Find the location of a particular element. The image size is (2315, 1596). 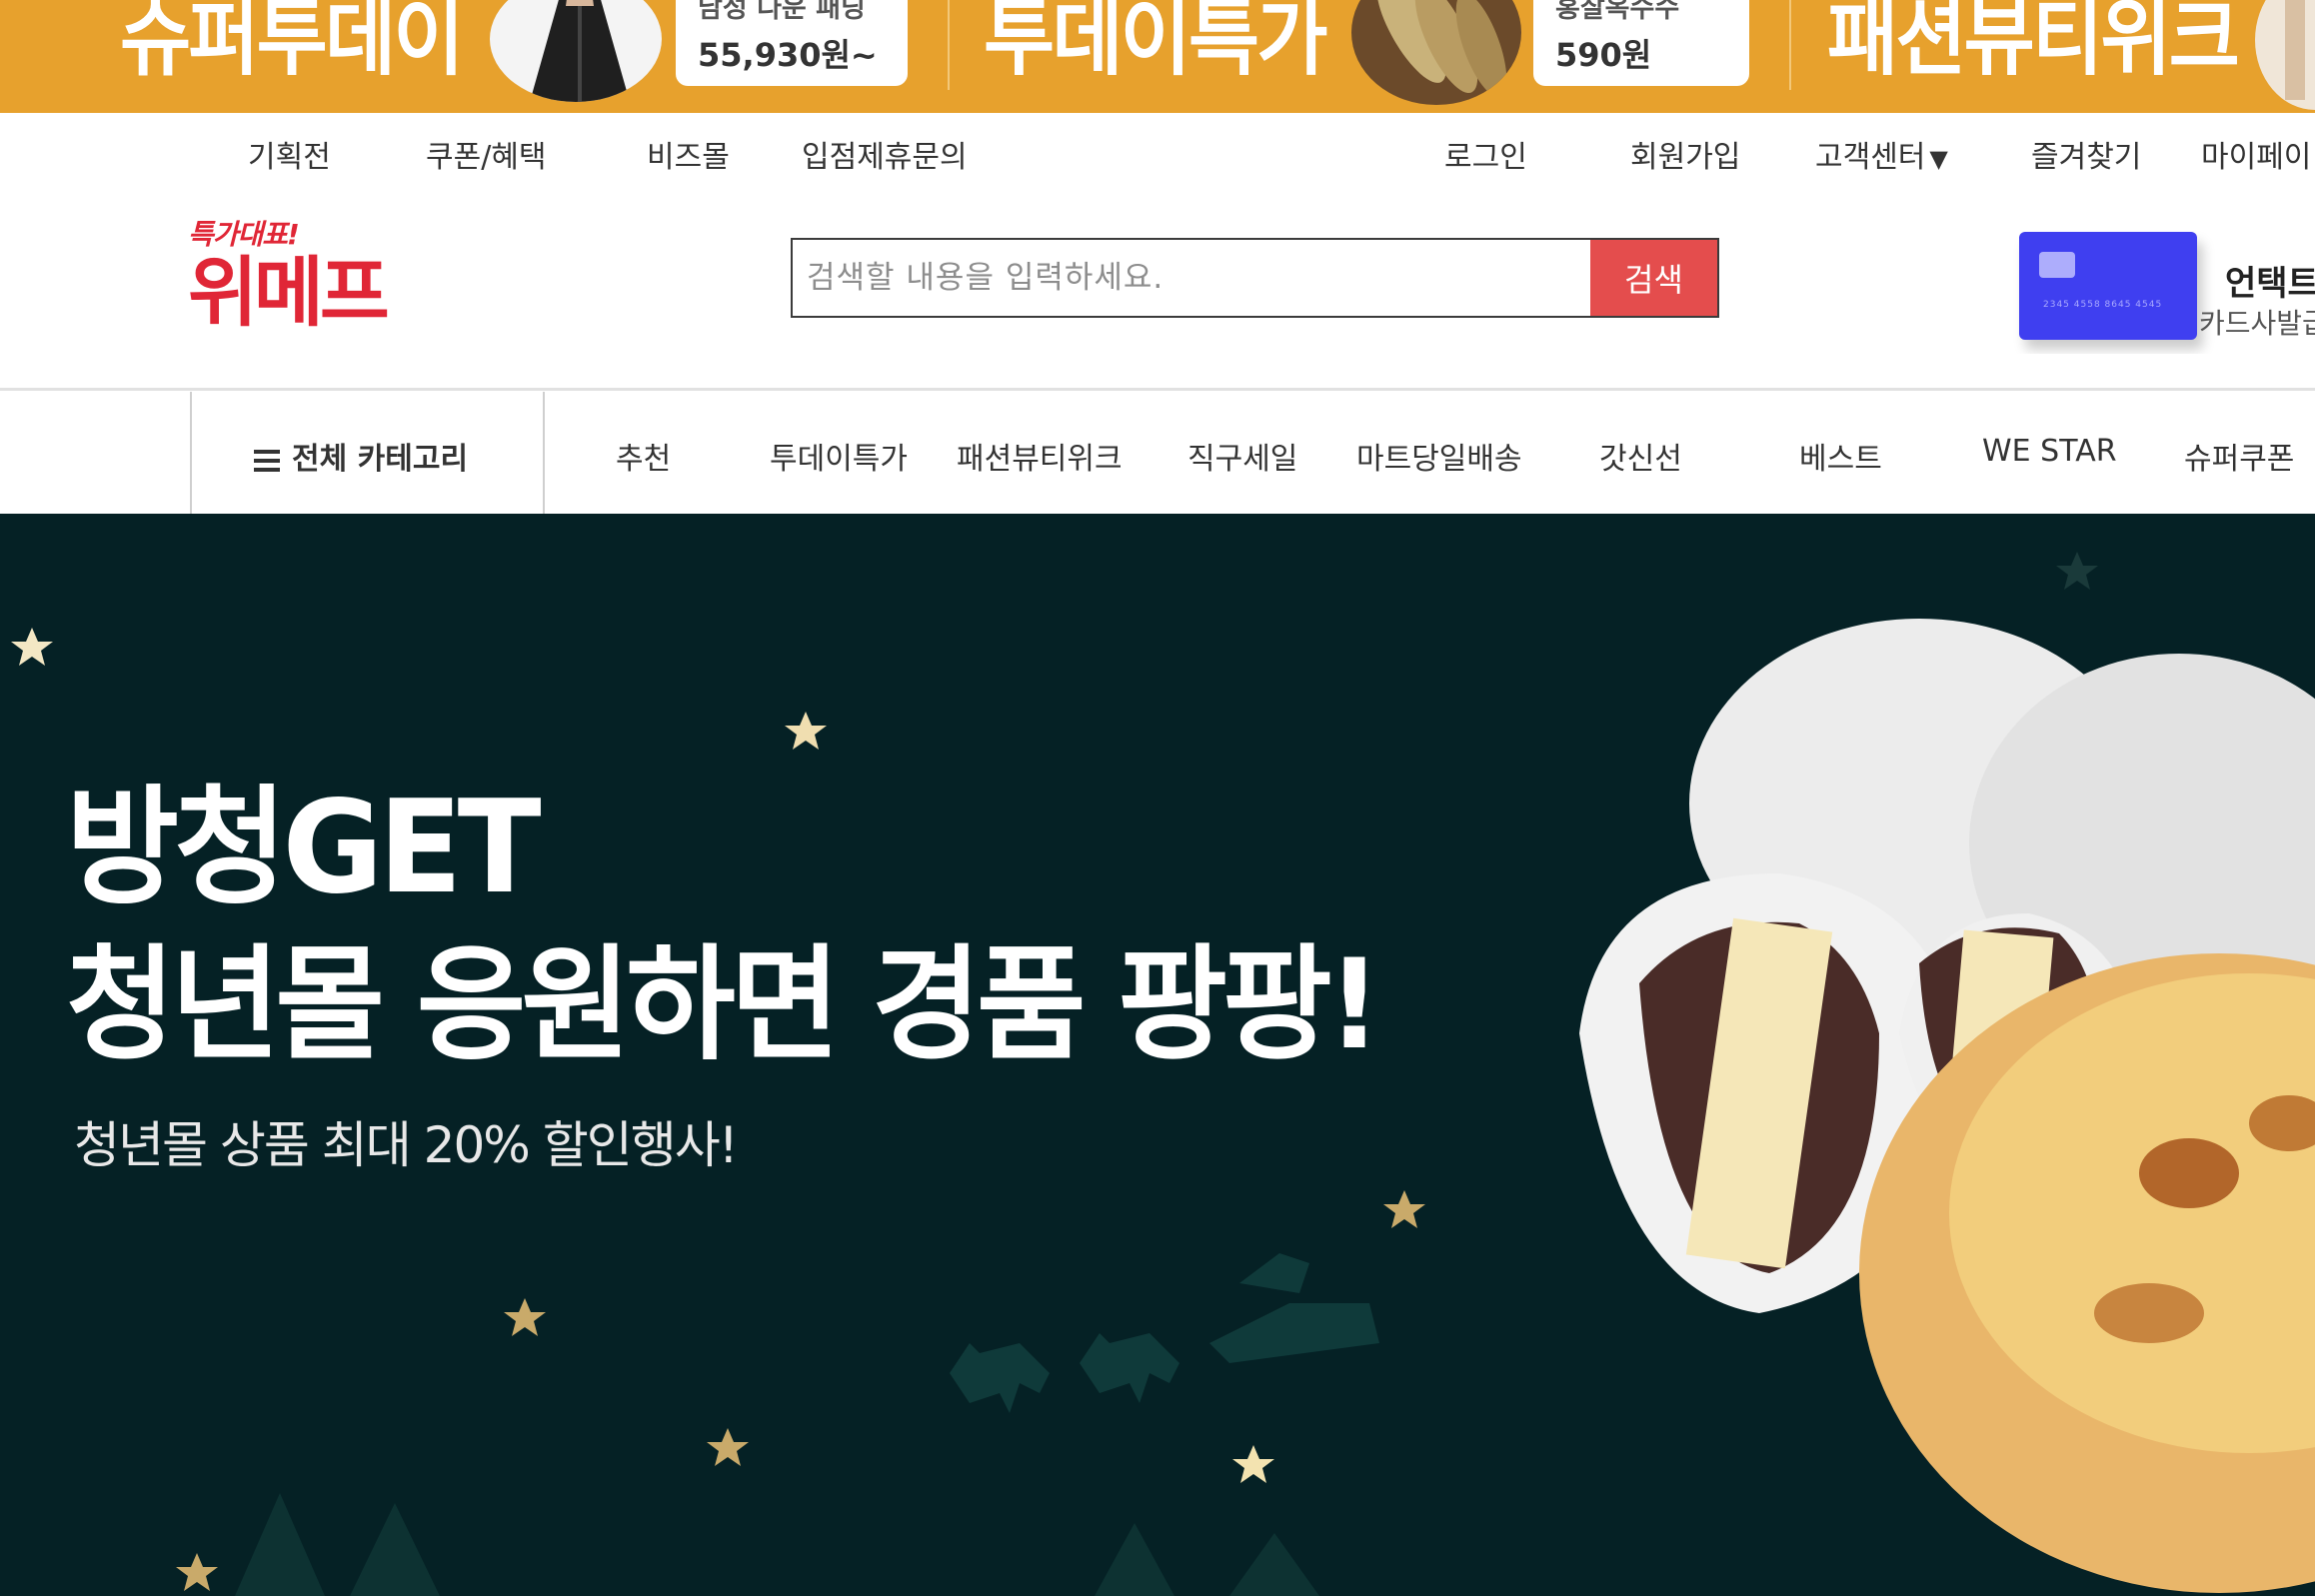

nav-link-bizmall: 비즈몰 is located at coordinates (688, 154).